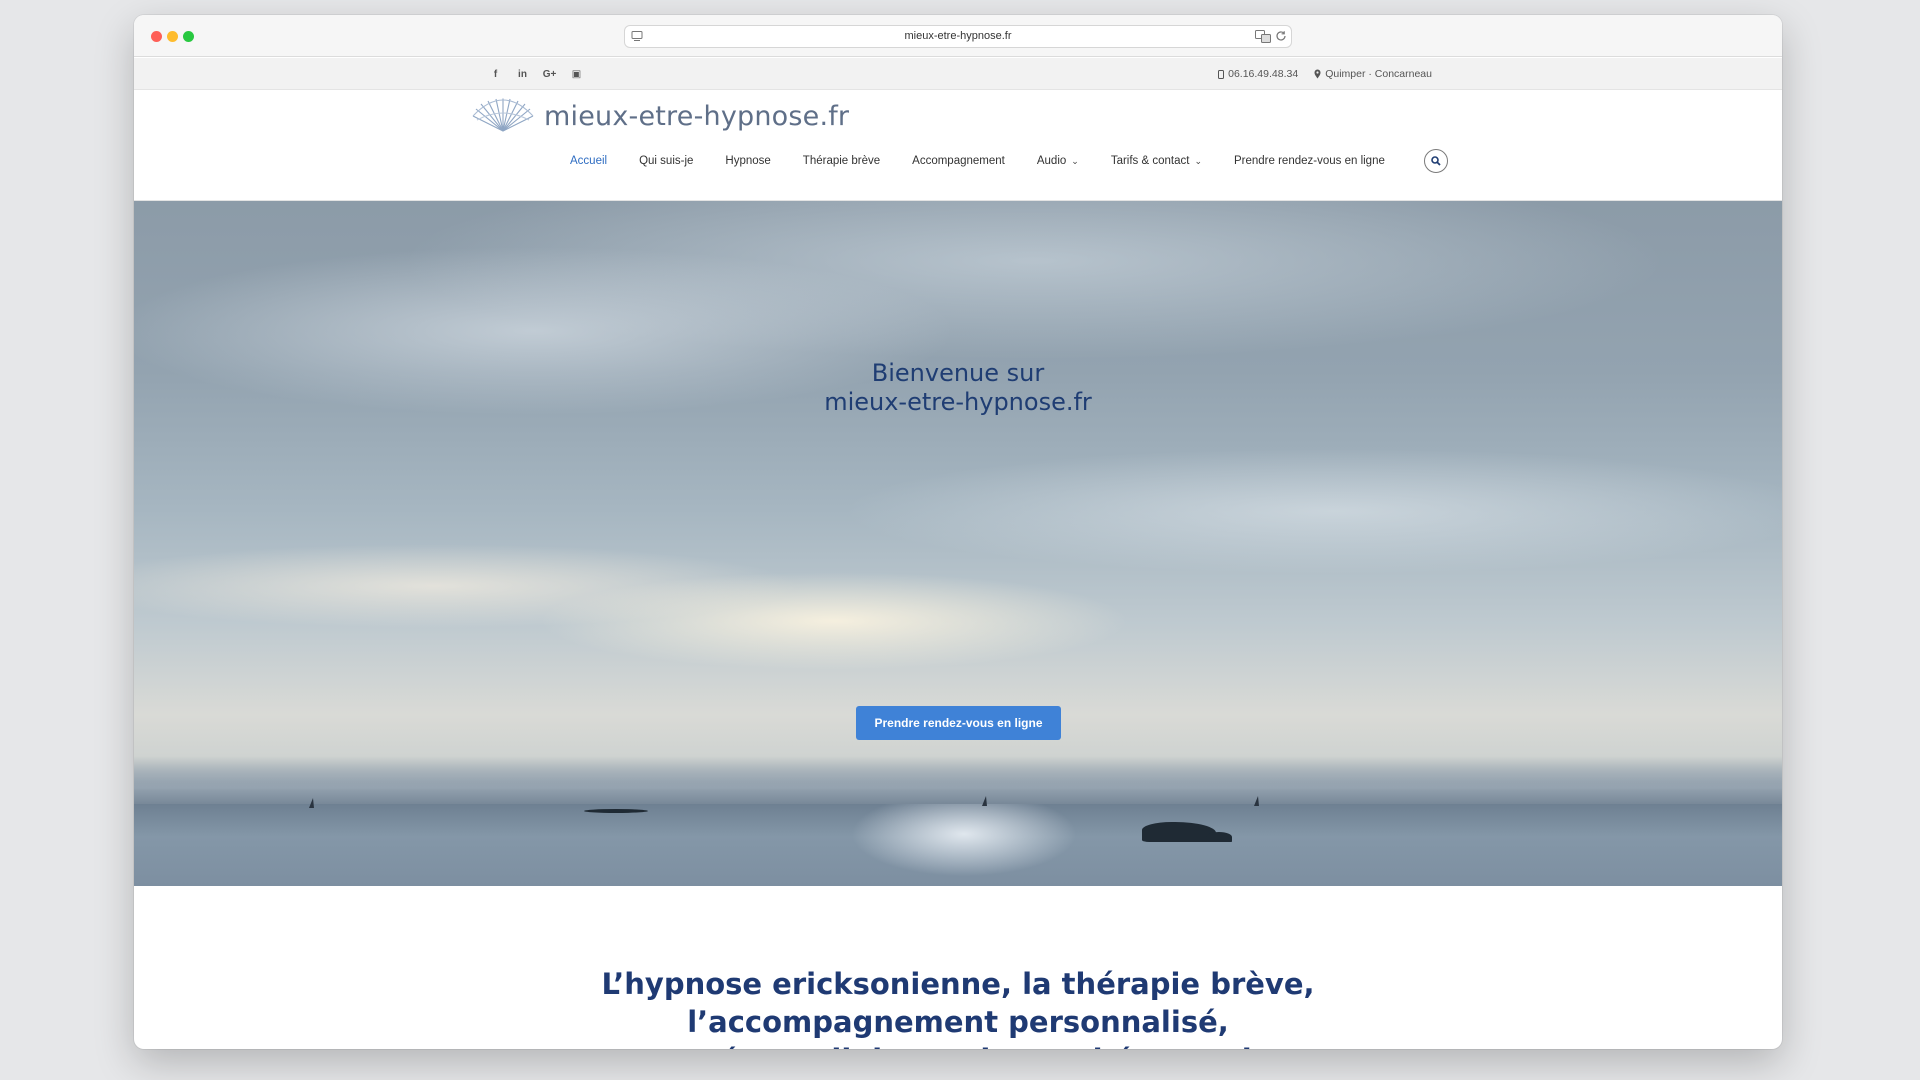 The width and height of the screenshot is (1920, 1080). Describe the element at coordinates (172, 36) in the screenshot. I see `minimize-window-button` at that location.